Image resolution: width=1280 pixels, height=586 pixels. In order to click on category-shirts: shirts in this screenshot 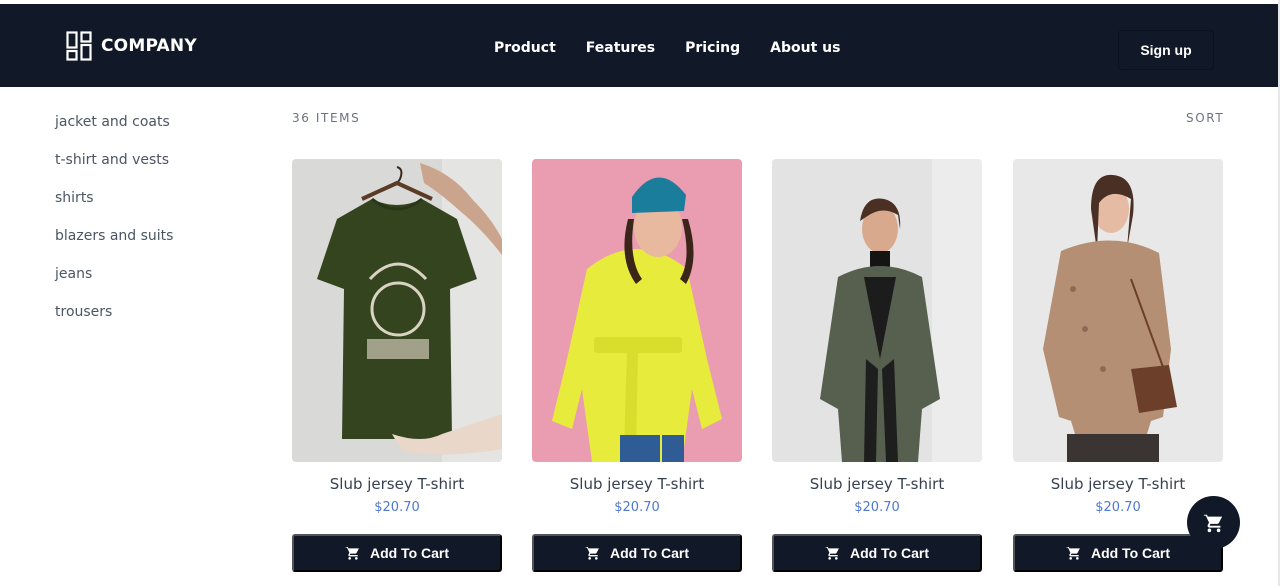, I will do `click(114, 207)`.